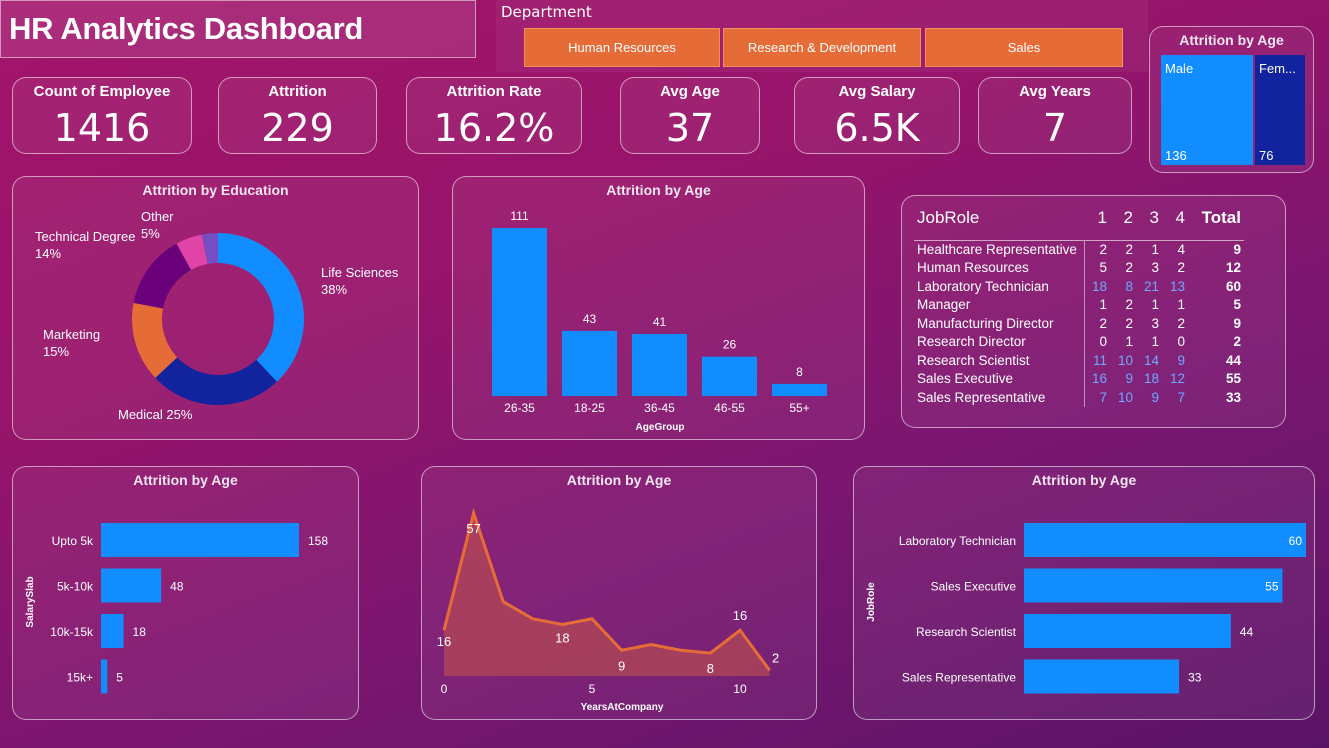  What do you see at coordinates (740, 615) in the screenshot?
I see `data-label: 16` at bounding box center [740, 615].